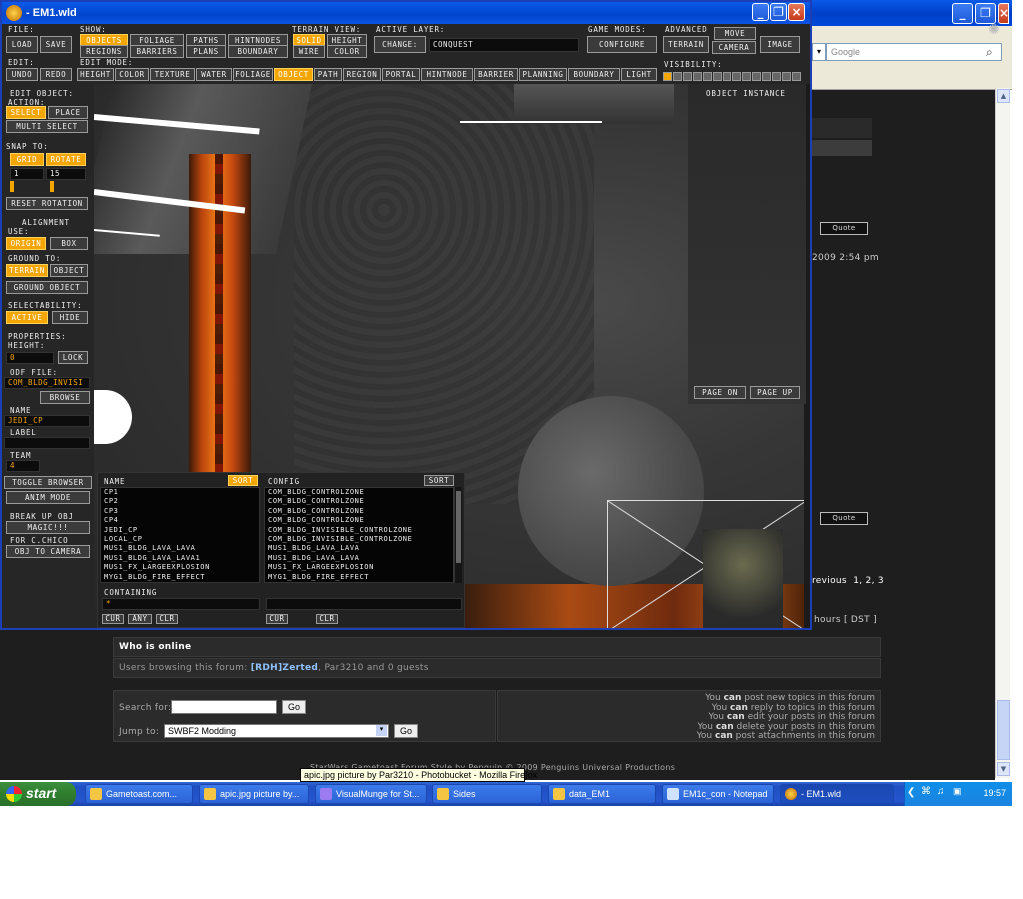 The height and width of the screenshot is (899, 1023). I want to click on name-cur-button: Cur, so click(113, 619).